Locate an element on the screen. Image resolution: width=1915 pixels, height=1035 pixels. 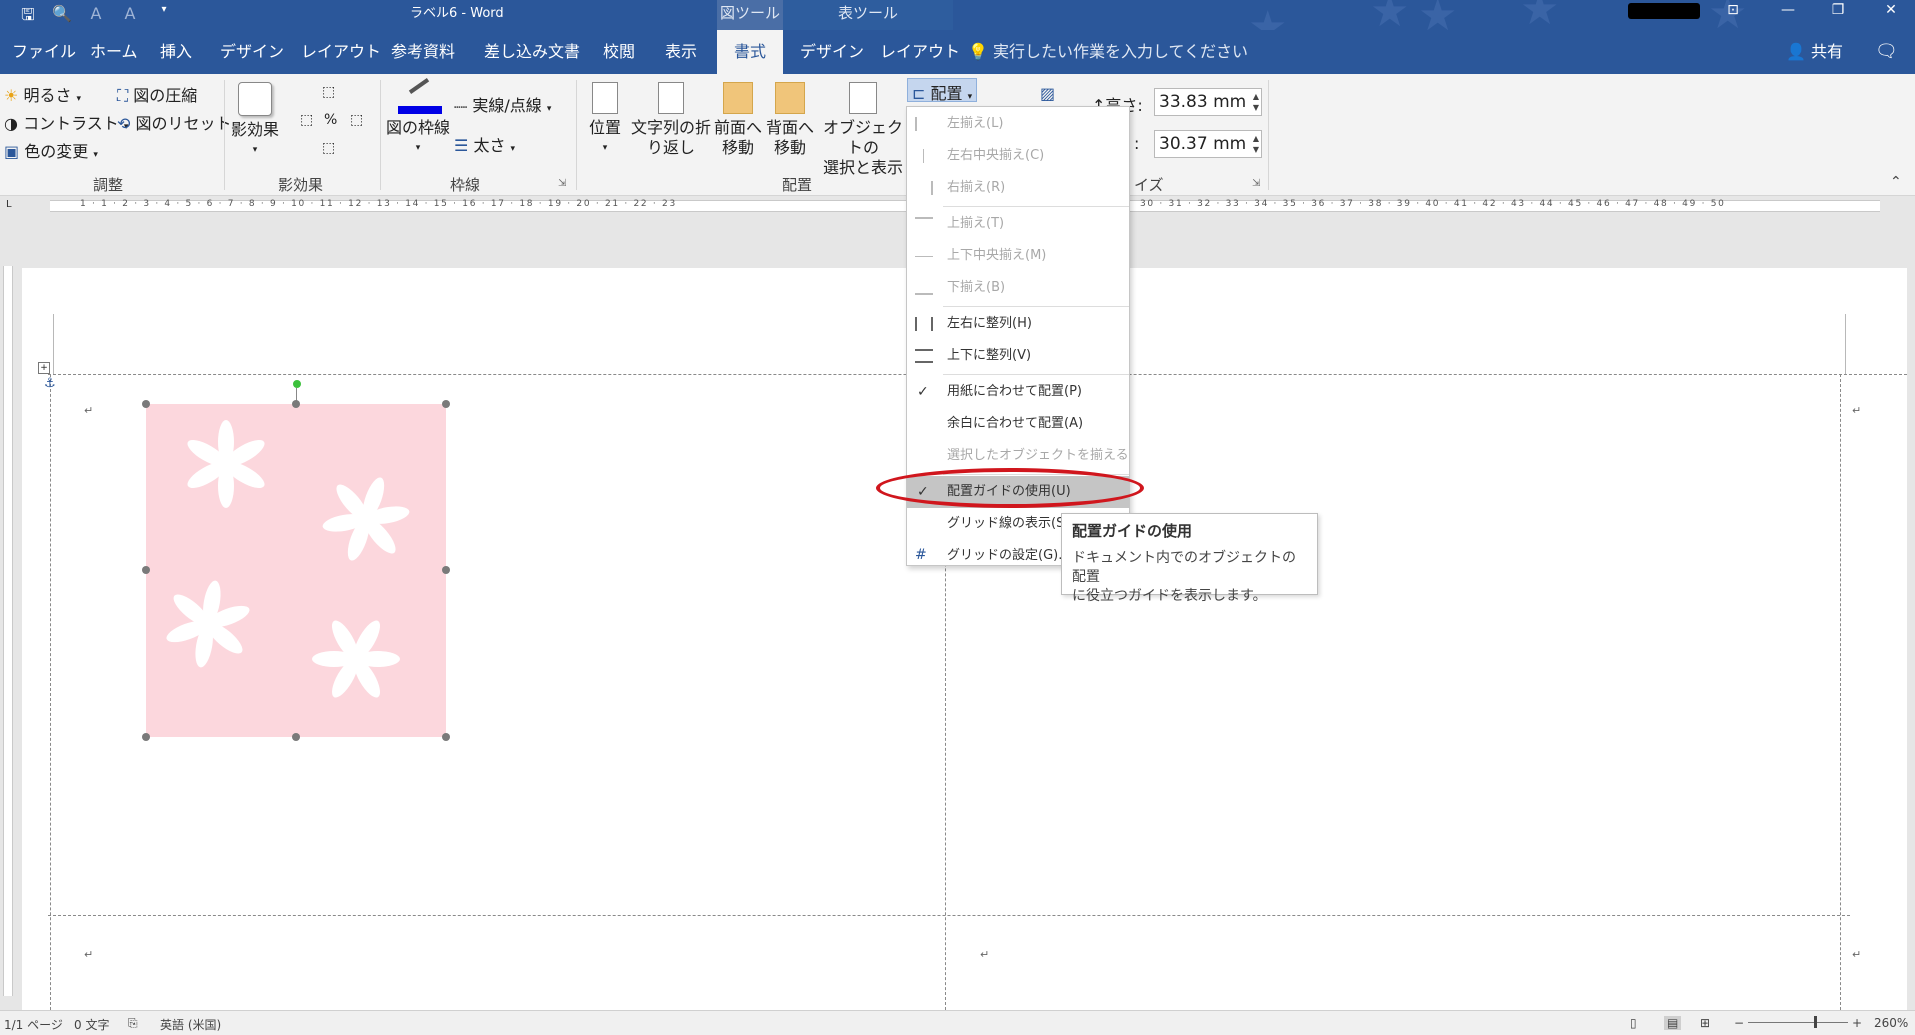
print-layout-icon: ▤ is located at coordinates (1673, 1023).